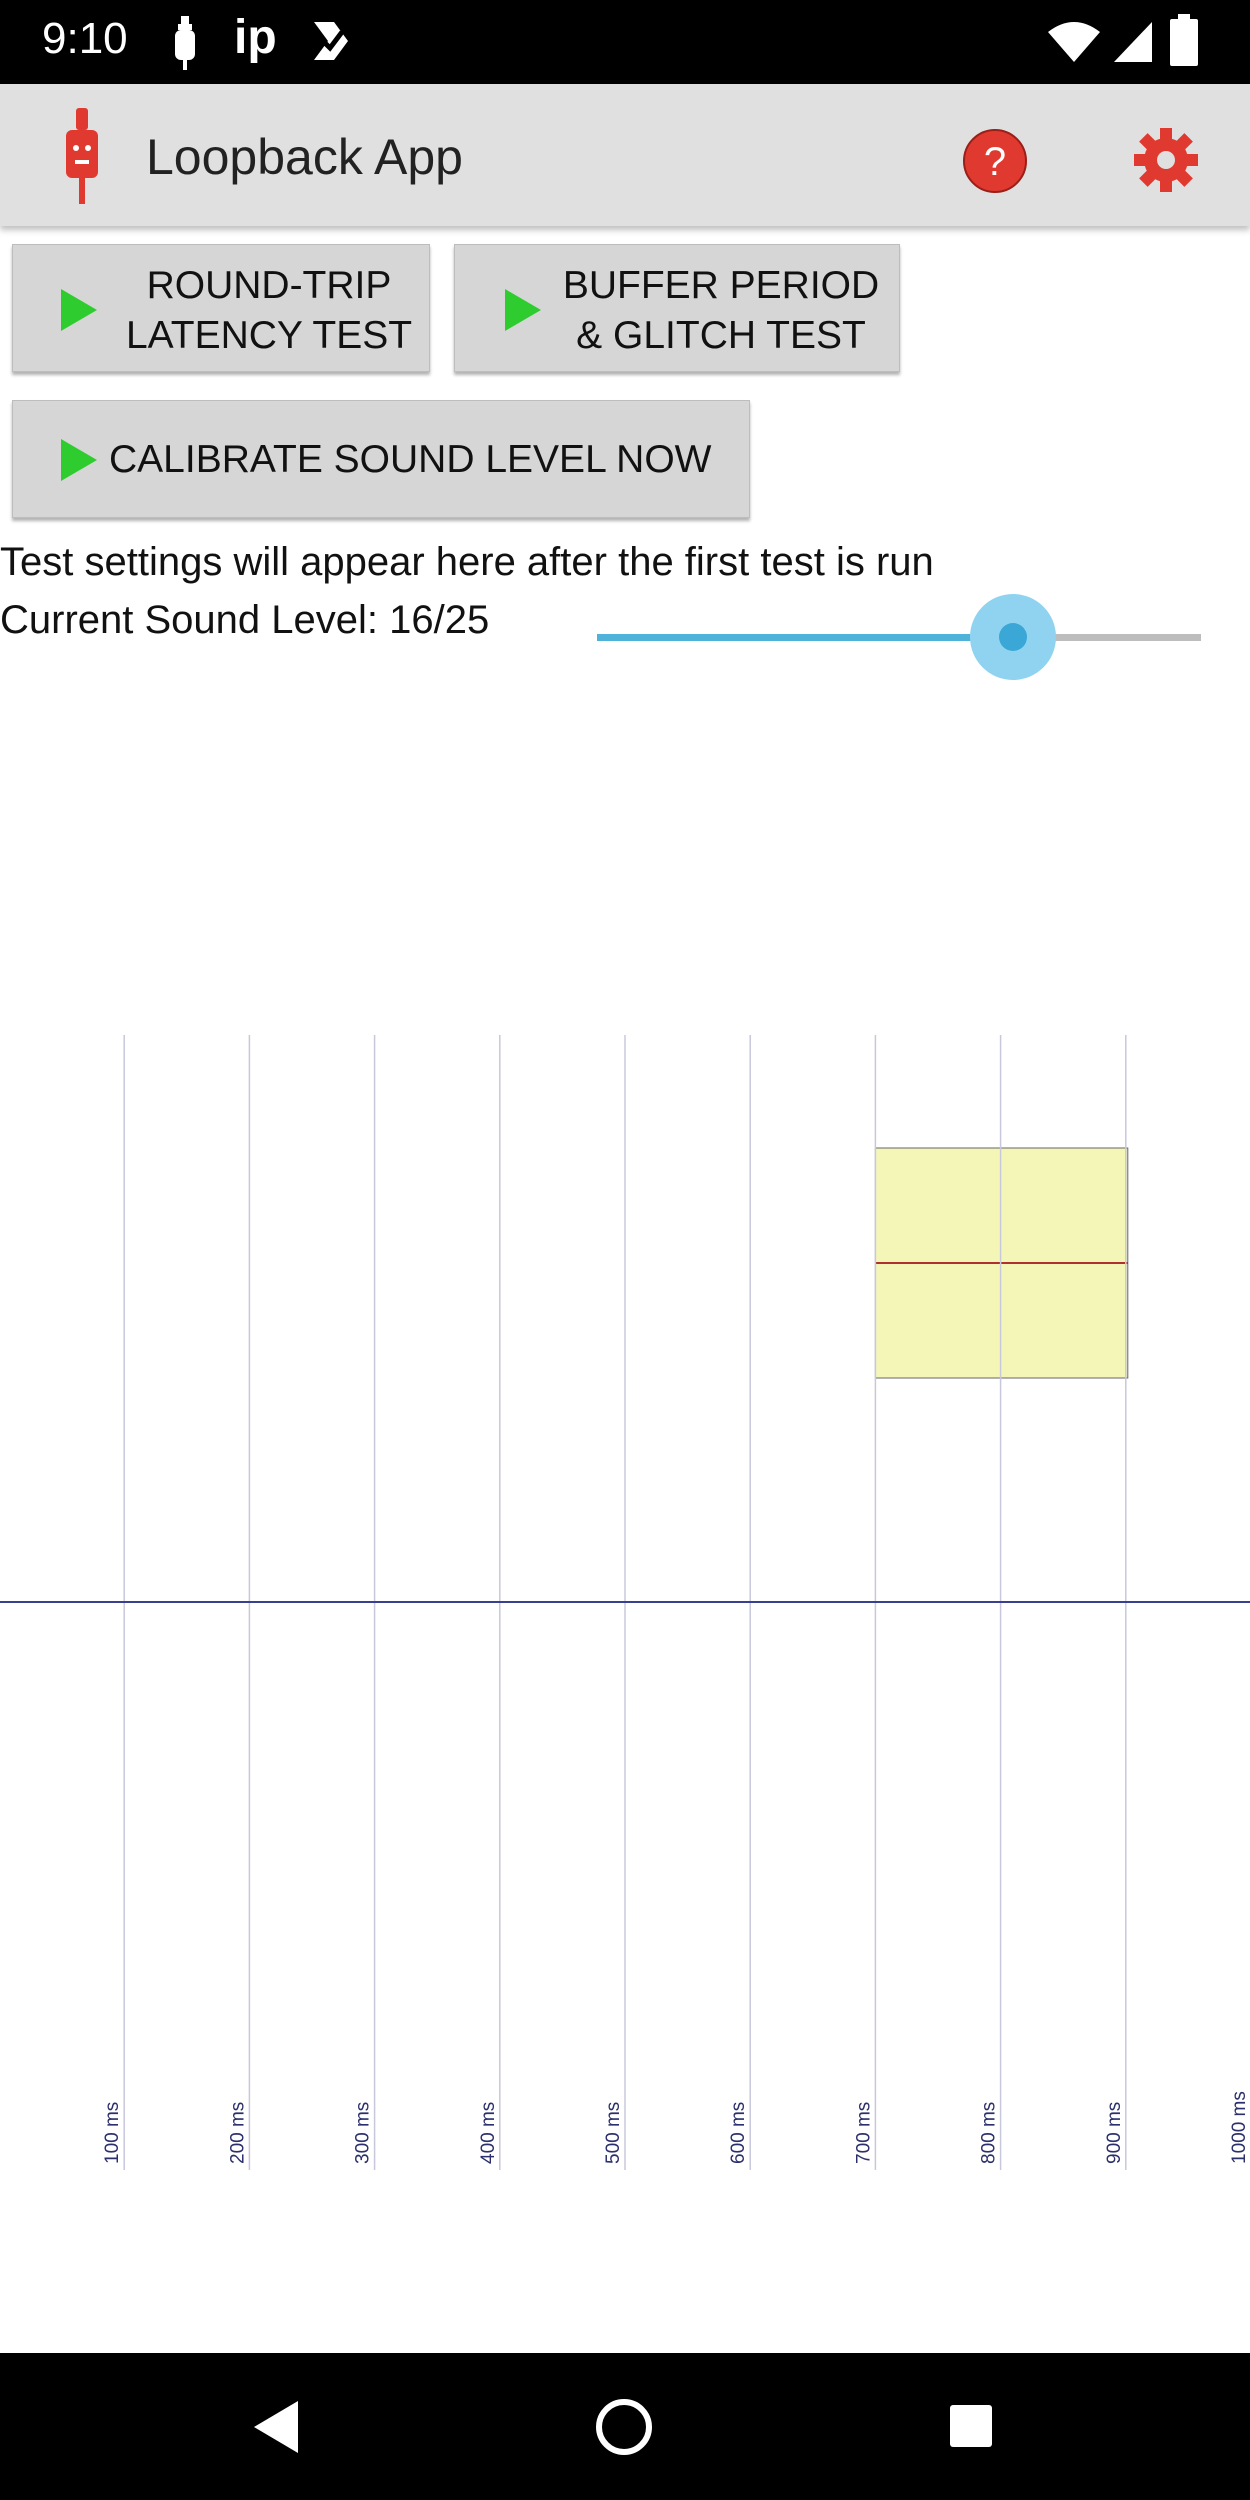 The height and width of the screenshot is (2500, 1250). I want to click on x-tick-label: 500 ms, so click(613, 2133).